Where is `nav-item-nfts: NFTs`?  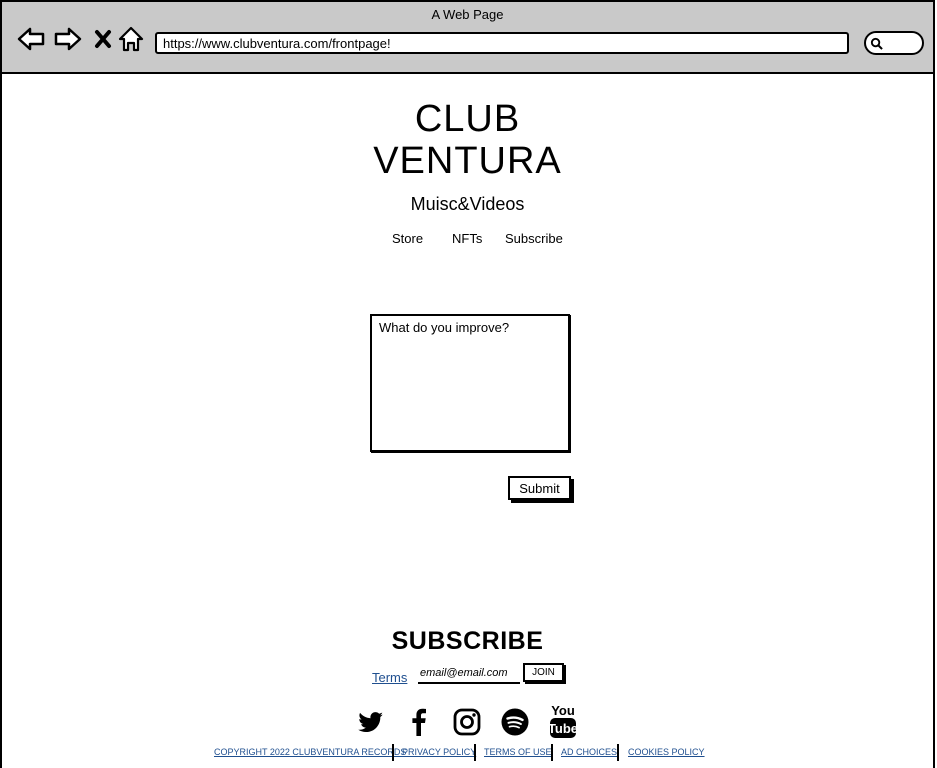 nav-item-nfts: NFTs is located at coordinates (467, 238).